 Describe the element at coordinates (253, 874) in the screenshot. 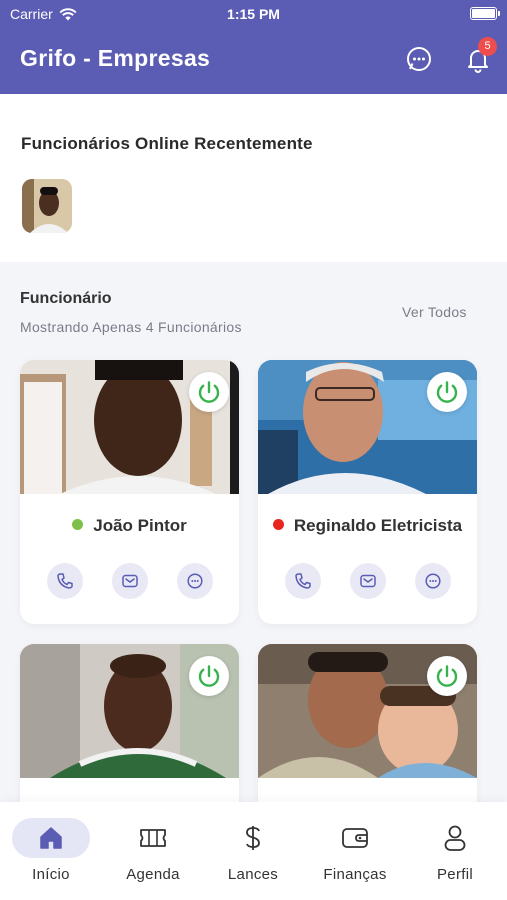

I see `tab-label: Lances` at that location.